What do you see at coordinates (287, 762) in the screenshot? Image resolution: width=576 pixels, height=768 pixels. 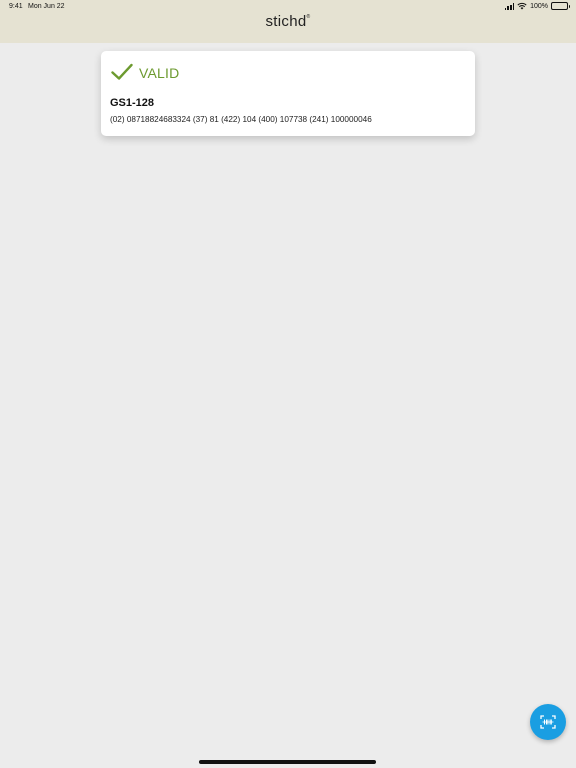 I see `home-indicator` at bounding box center [287, 762].